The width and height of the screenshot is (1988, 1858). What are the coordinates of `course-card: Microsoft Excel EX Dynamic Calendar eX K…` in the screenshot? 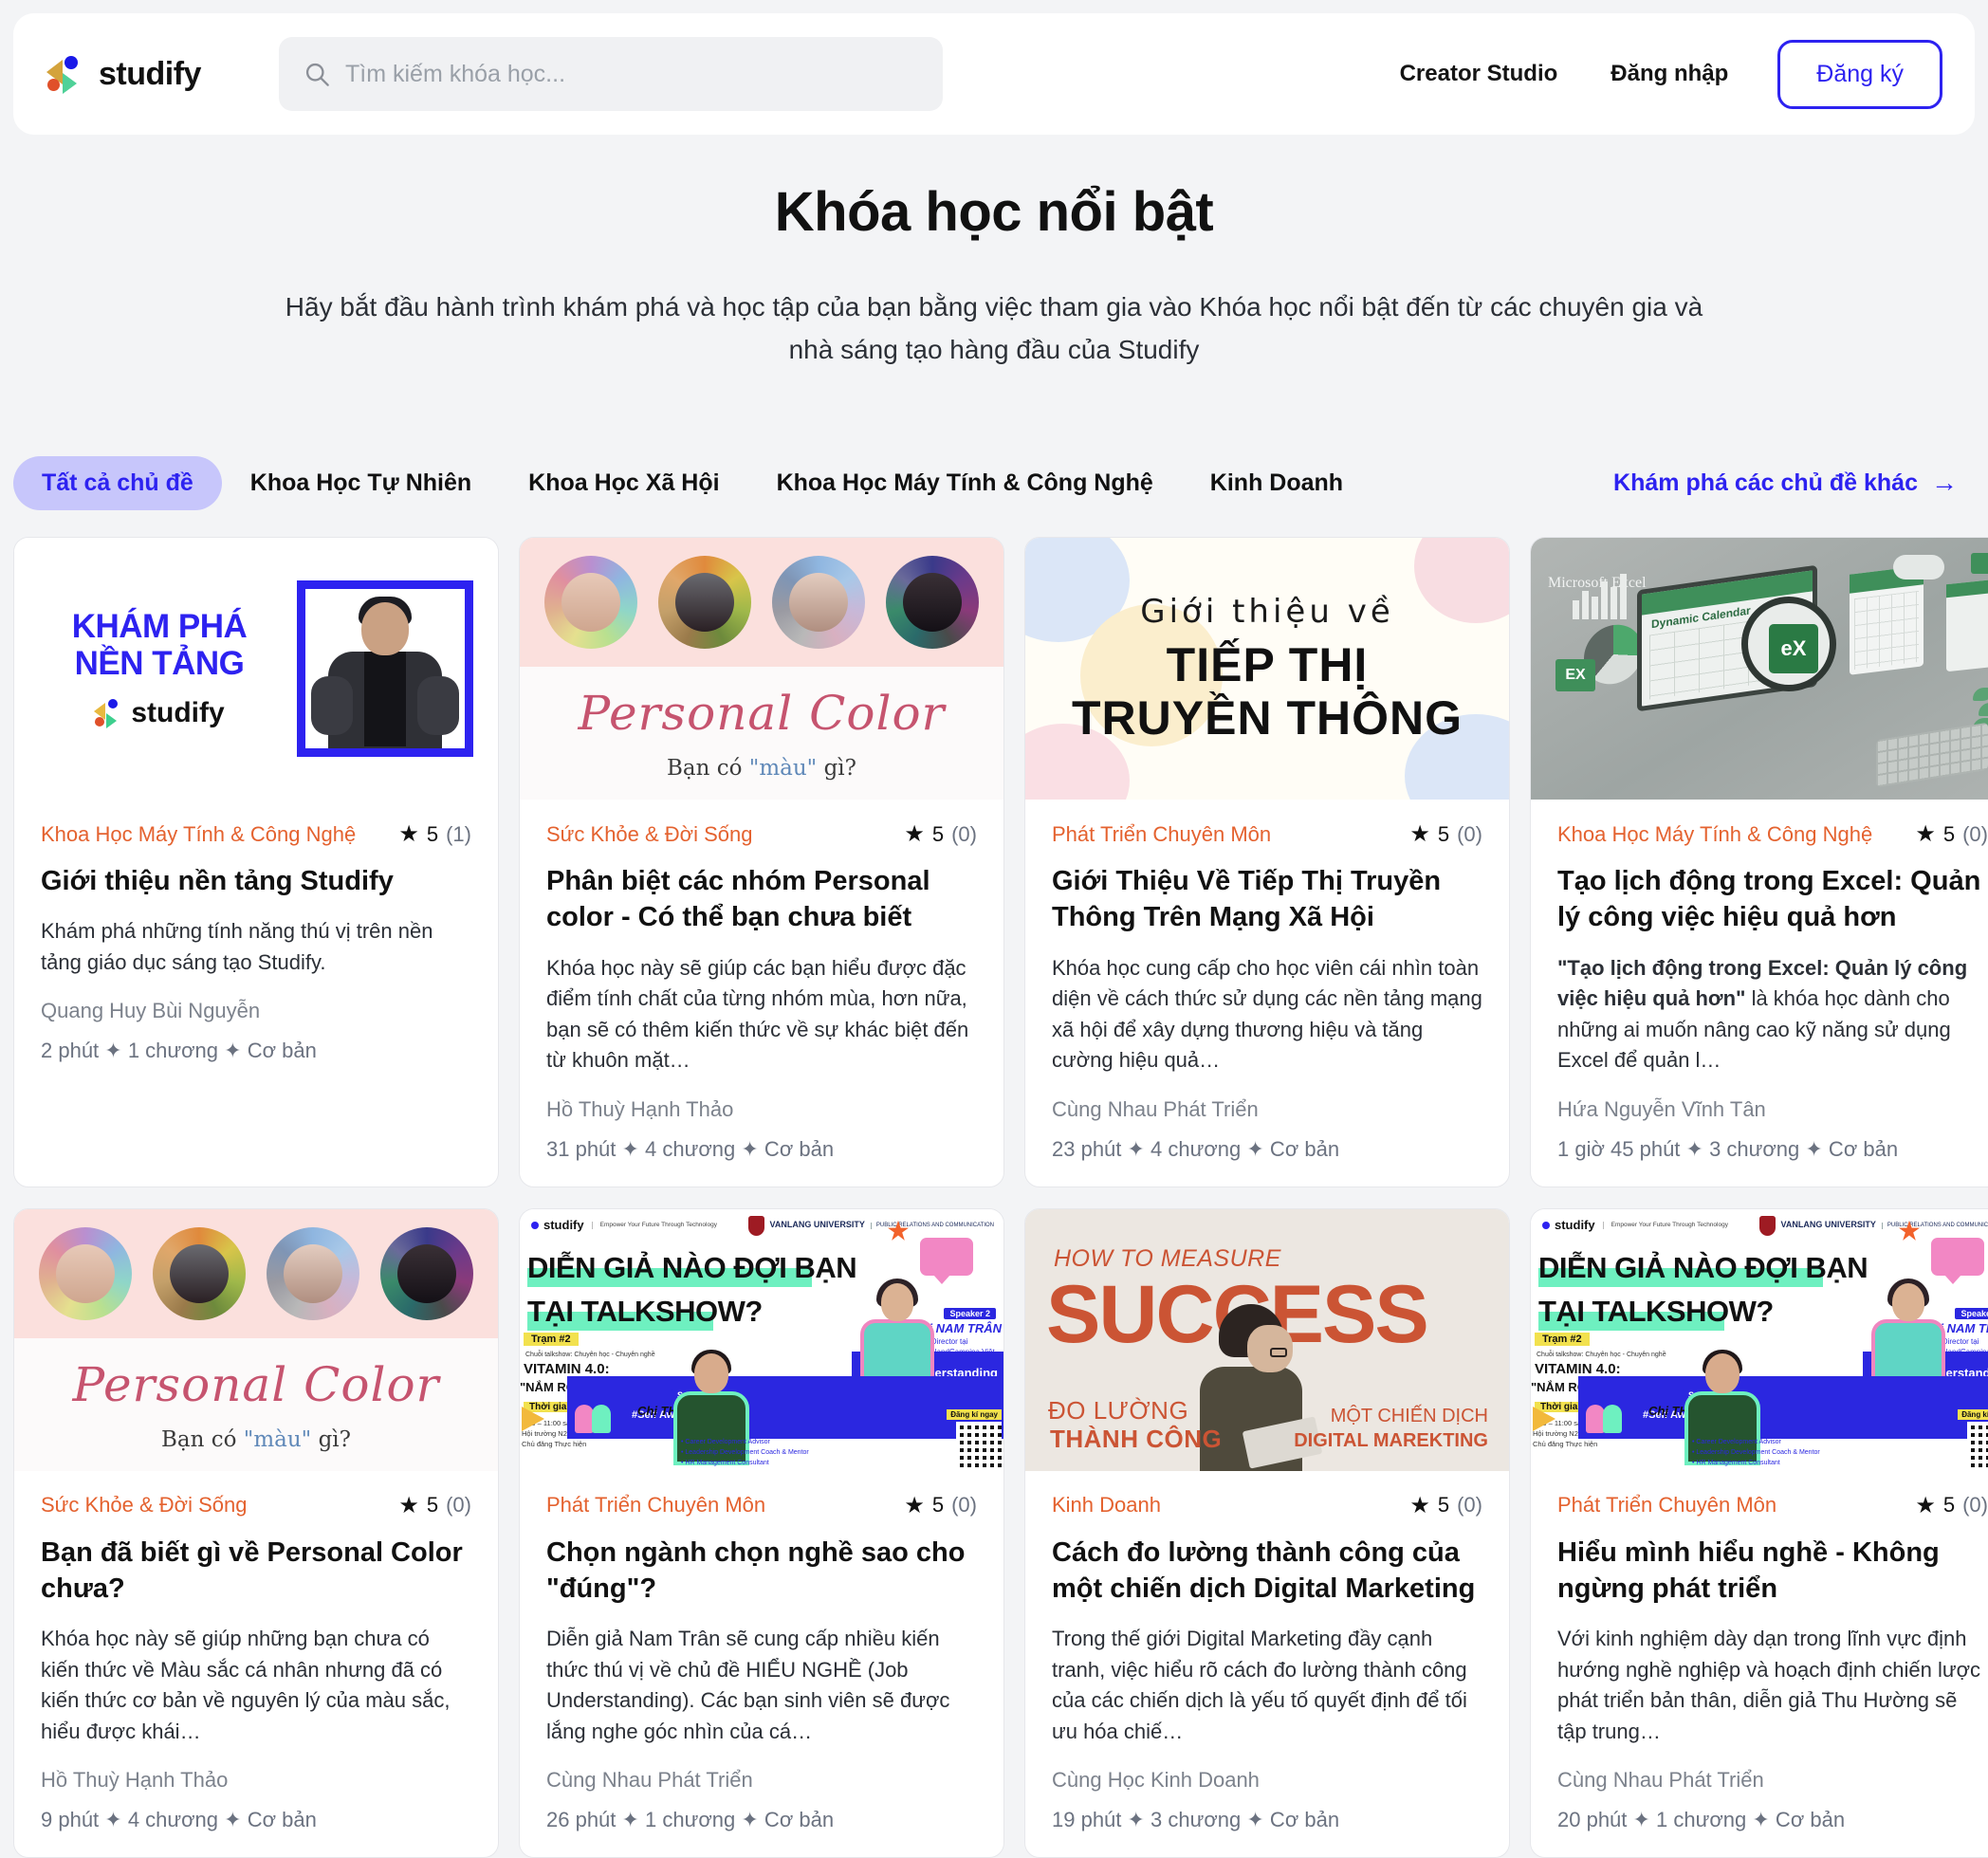 It's located at (1759, 862).